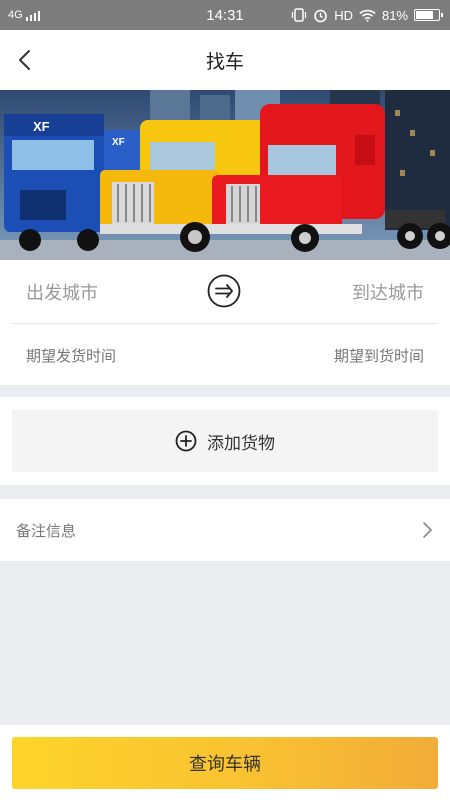  I want to click on navigation-bar: 找车, so click(225, 60).